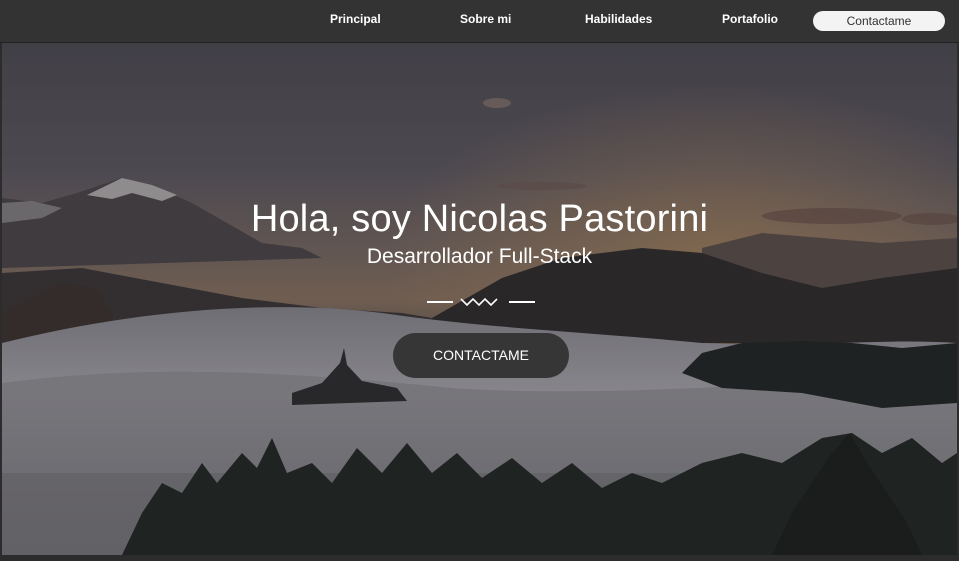 This screenshot has width=959, height=561. I want to click on nav-habilidades: Habilidades, so click(618, 19).